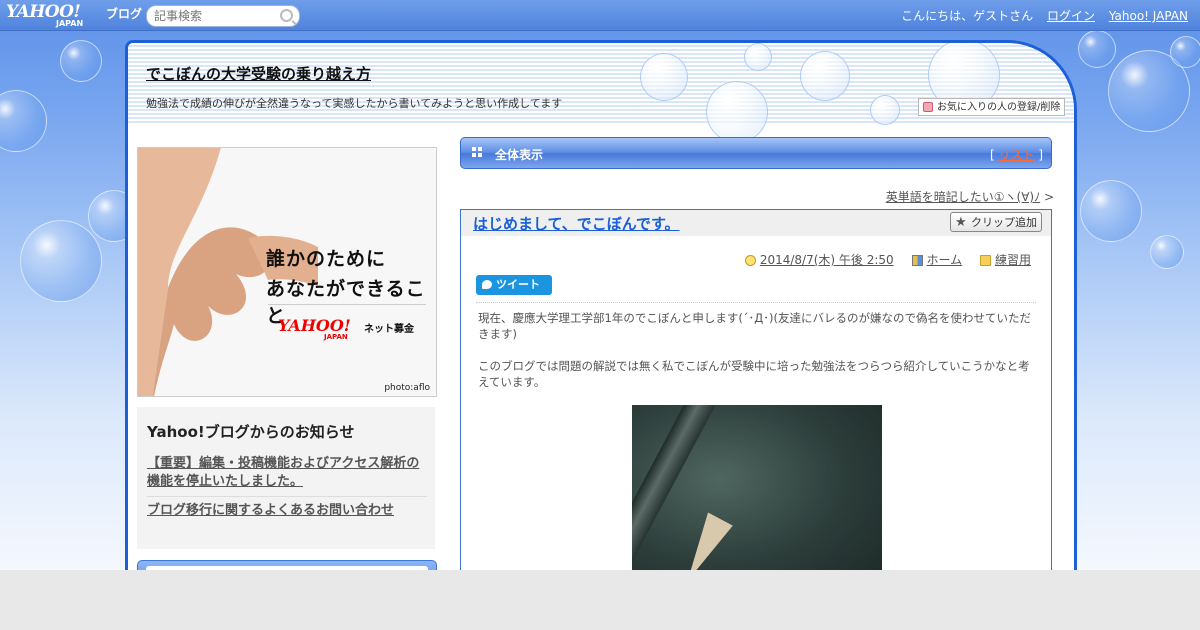  I want to click on ad-photo-credit: photo:aflo, so click(407, 388).